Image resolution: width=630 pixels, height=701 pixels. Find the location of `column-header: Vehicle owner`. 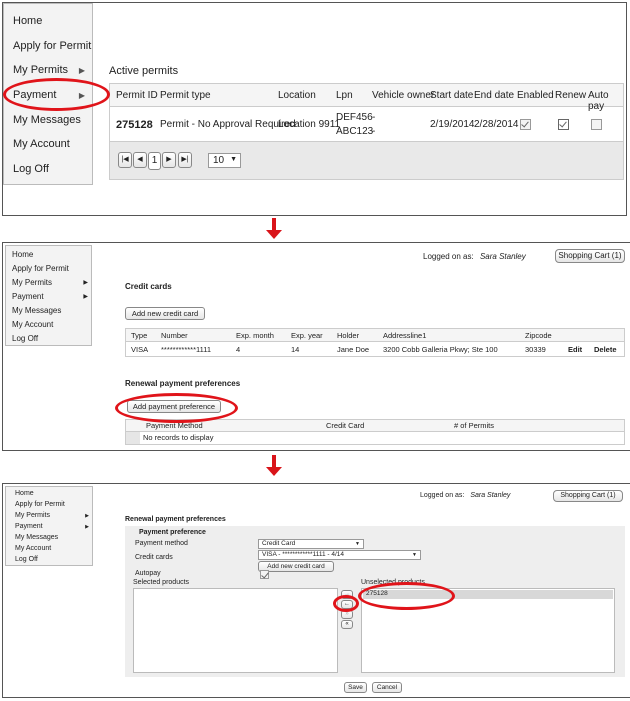

column-header: Vehicle owner is located at coordinates (403, 95).